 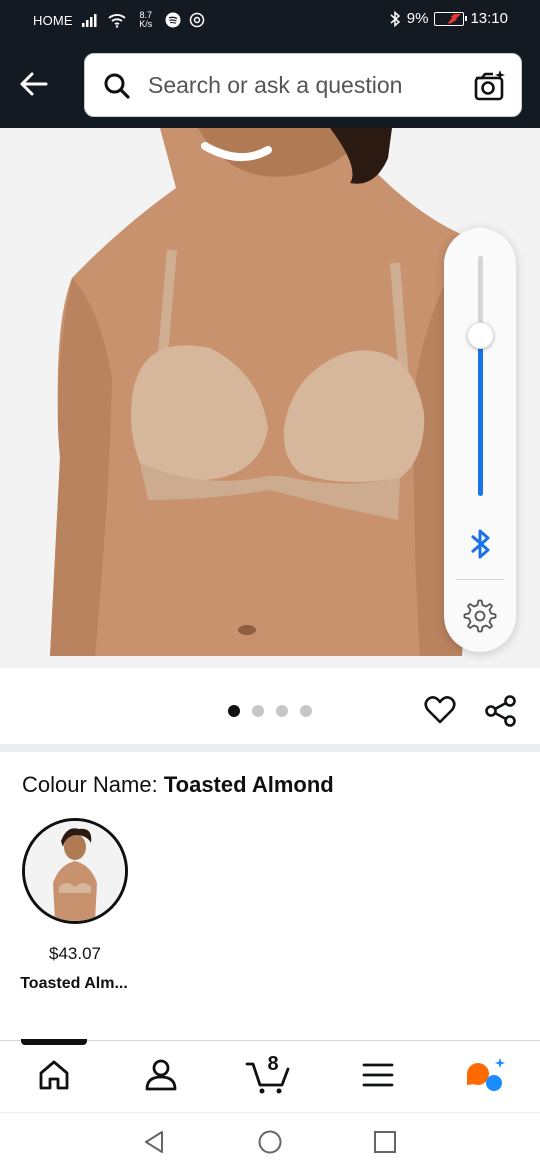 What do you see at coordinates (117, 86) in the screenshot?
I see `search-icon` at bounding box center [117, 86].